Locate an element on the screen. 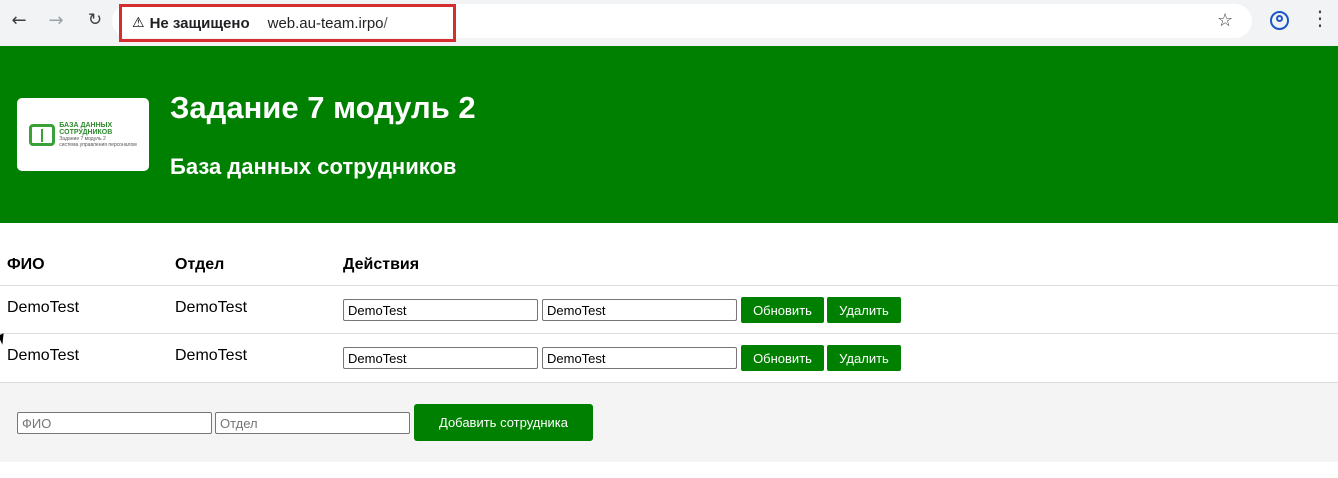 The height and width of the screenshot is (478, 1338). kebab-menu-icon: ⋮ is located at coordinates (1320, 18).